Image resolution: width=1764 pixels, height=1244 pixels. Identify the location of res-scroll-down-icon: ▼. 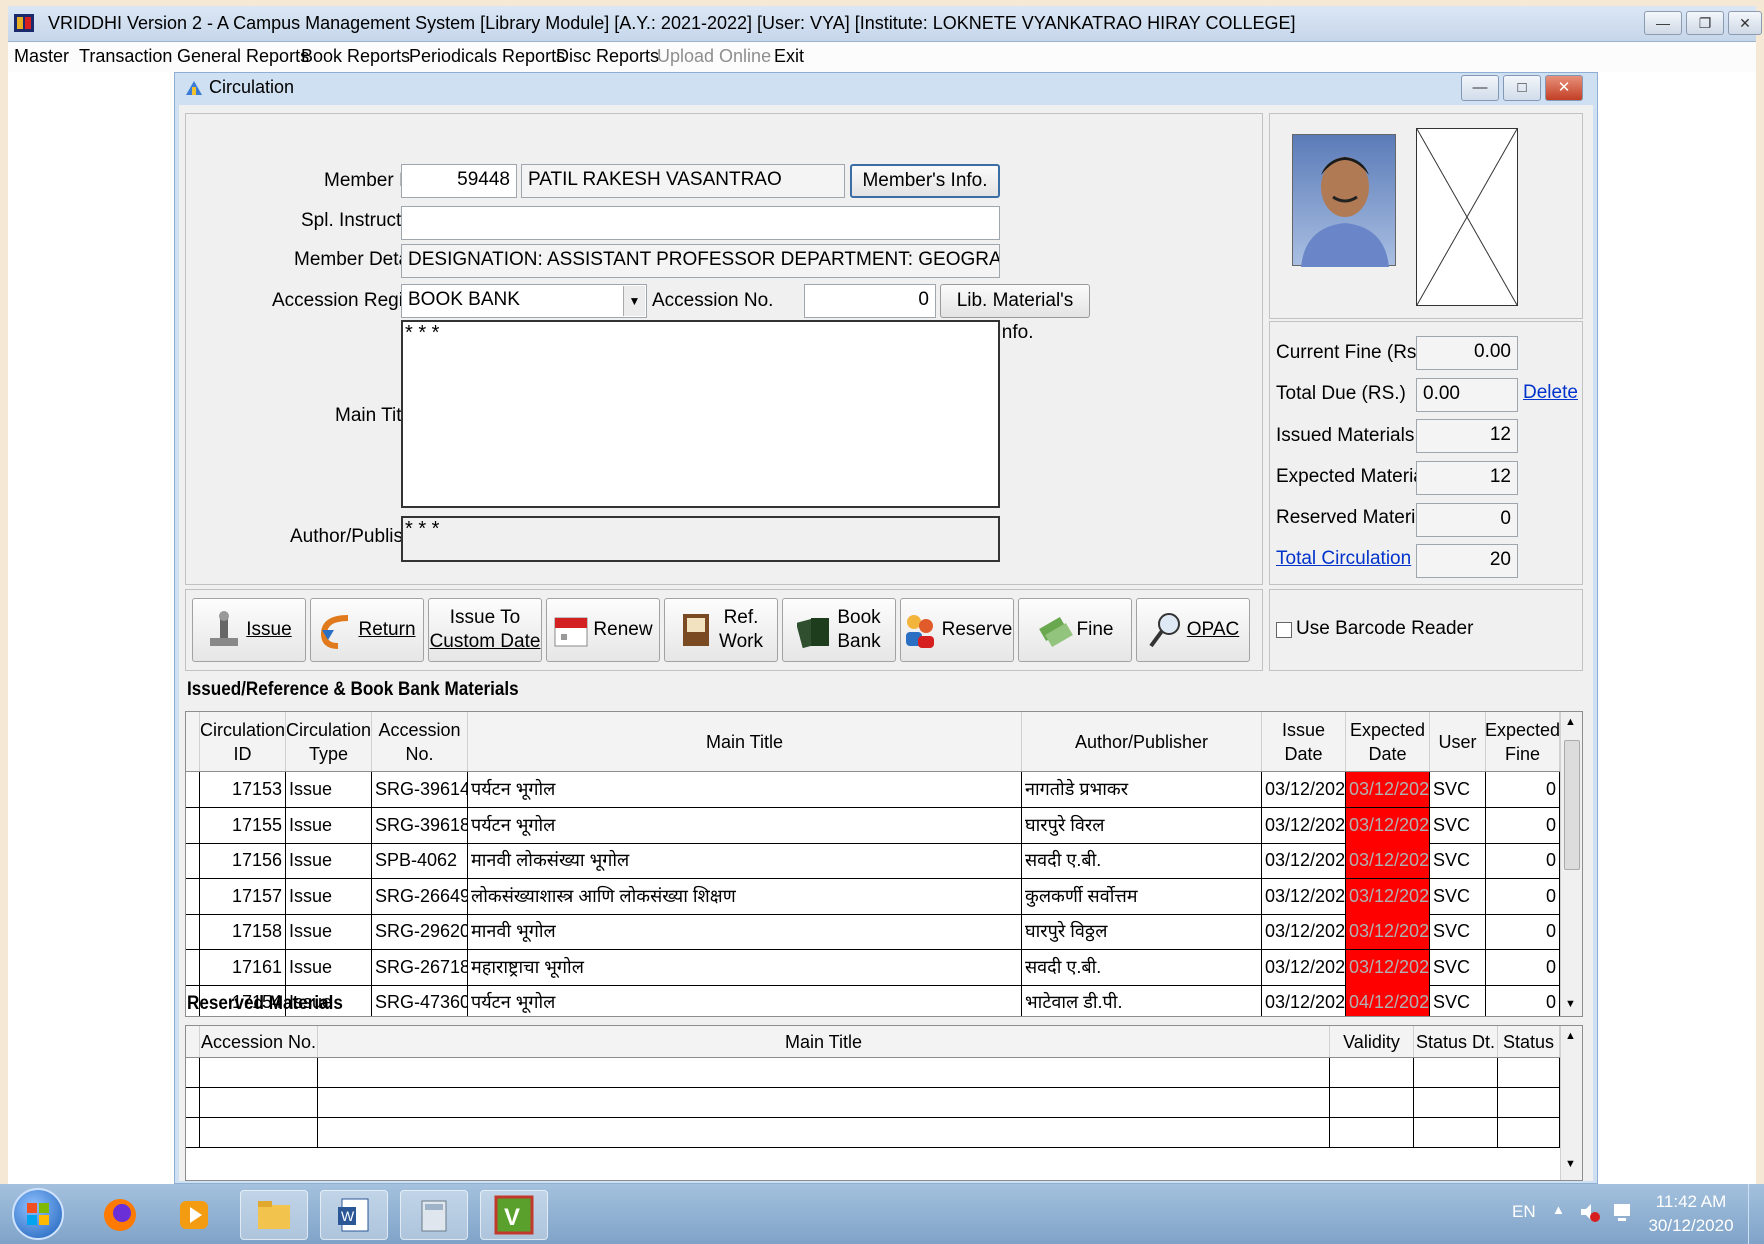
(1570, 1164).